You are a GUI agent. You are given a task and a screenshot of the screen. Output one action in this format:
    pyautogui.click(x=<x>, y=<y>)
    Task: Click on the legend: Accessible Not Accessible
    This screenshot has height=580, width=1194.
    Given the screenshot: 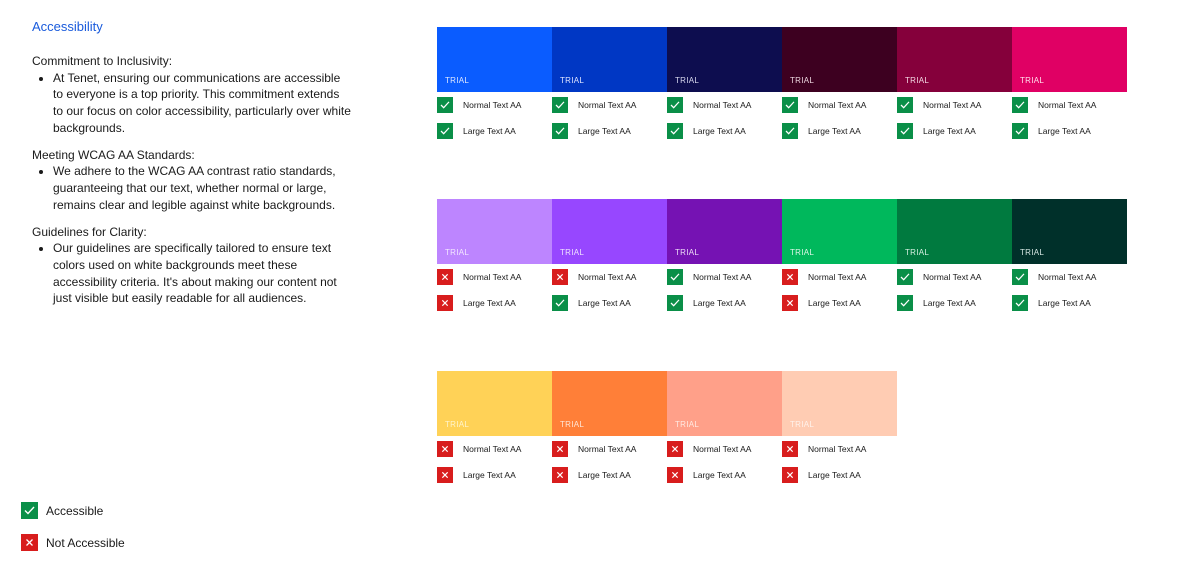 What is the action you would take?
    pyautogui.click(x=73, y=534)
    